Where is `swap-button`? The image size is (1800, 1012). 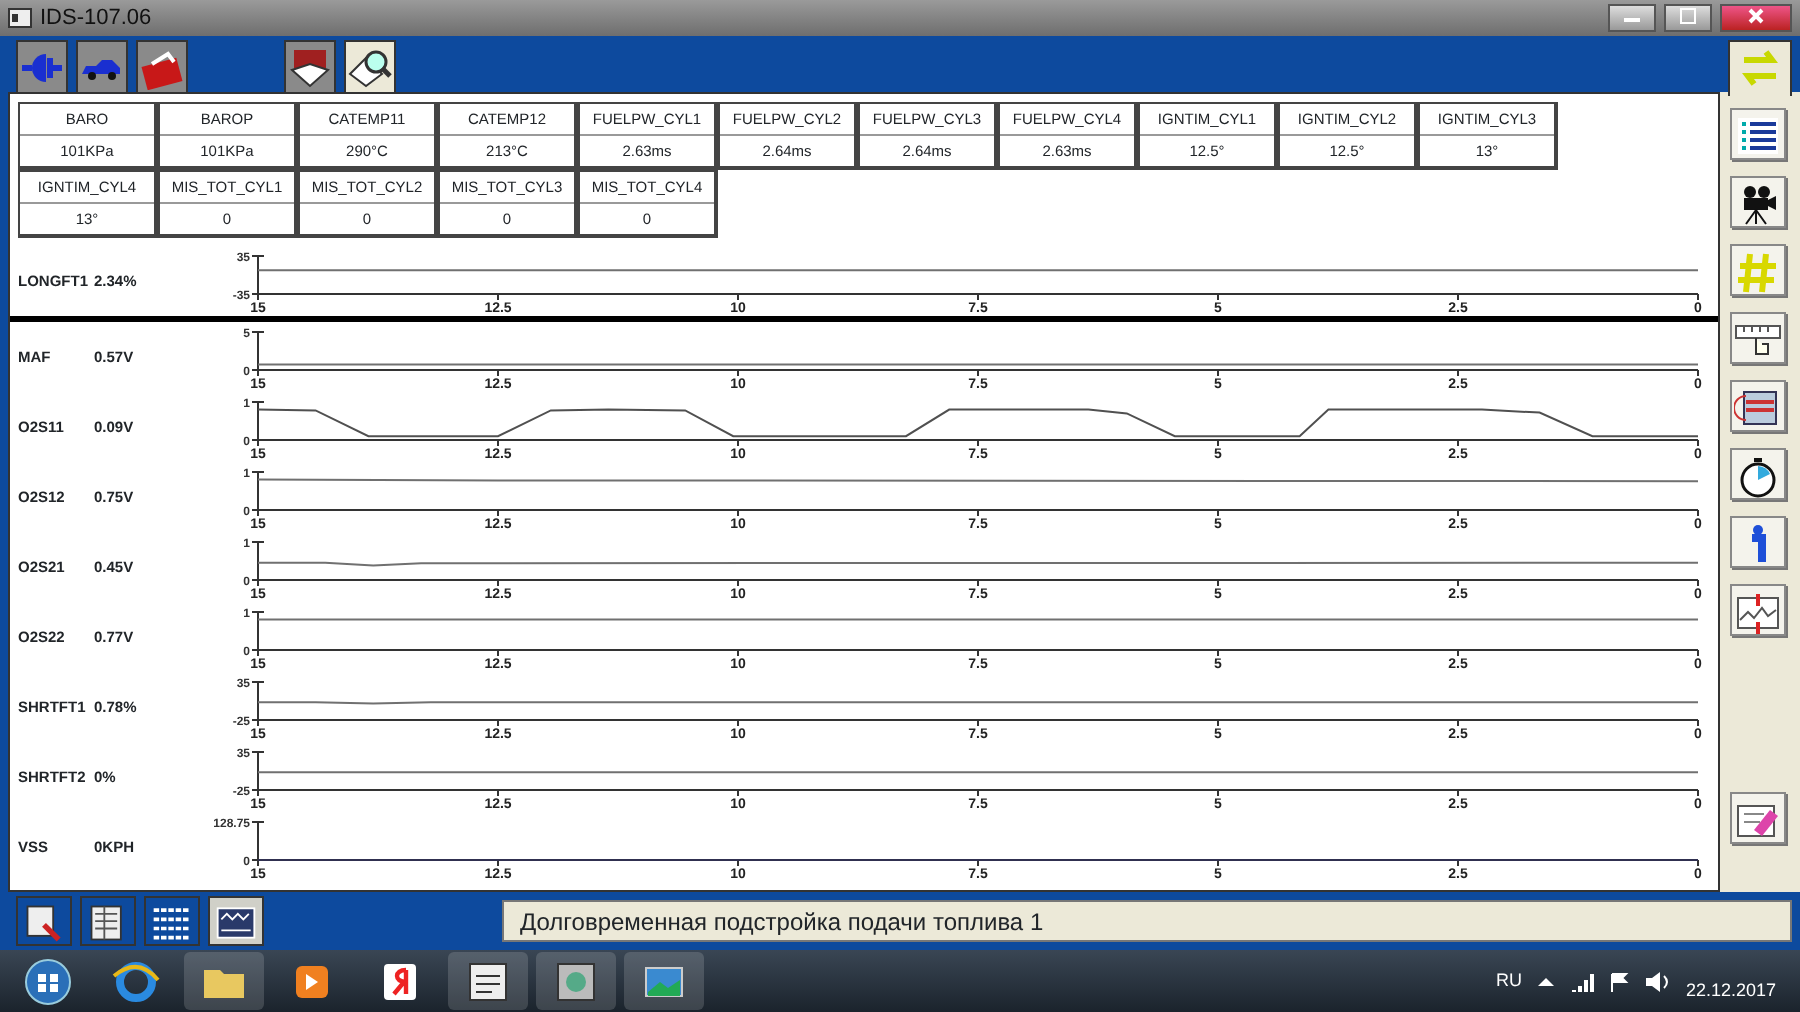 swap-button is located at coordinates (1760, 68).